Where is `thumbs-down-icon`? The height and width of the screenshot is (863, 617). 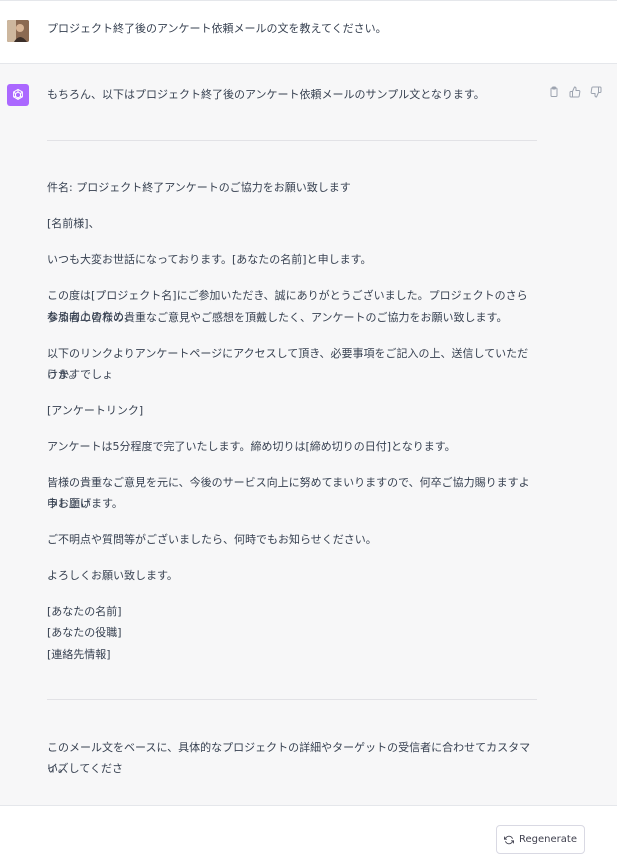 thumbs-down-icon is located at coordinates (596, 92).